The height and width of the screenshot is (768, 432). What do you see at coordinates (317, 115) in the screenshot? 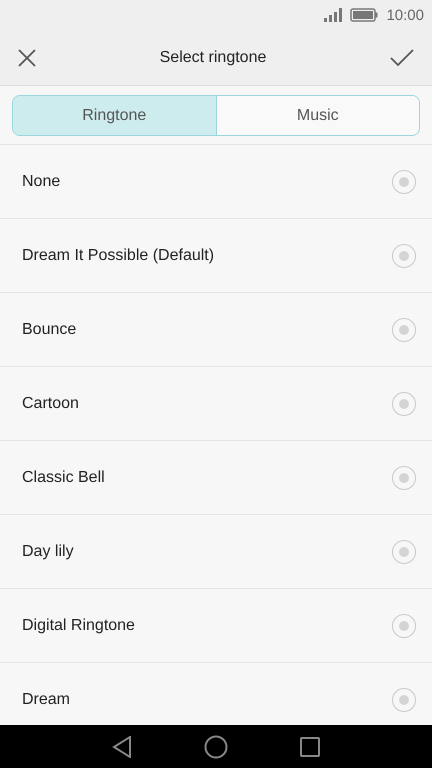
I see `tab: Music` at bounding box center [317, 115].